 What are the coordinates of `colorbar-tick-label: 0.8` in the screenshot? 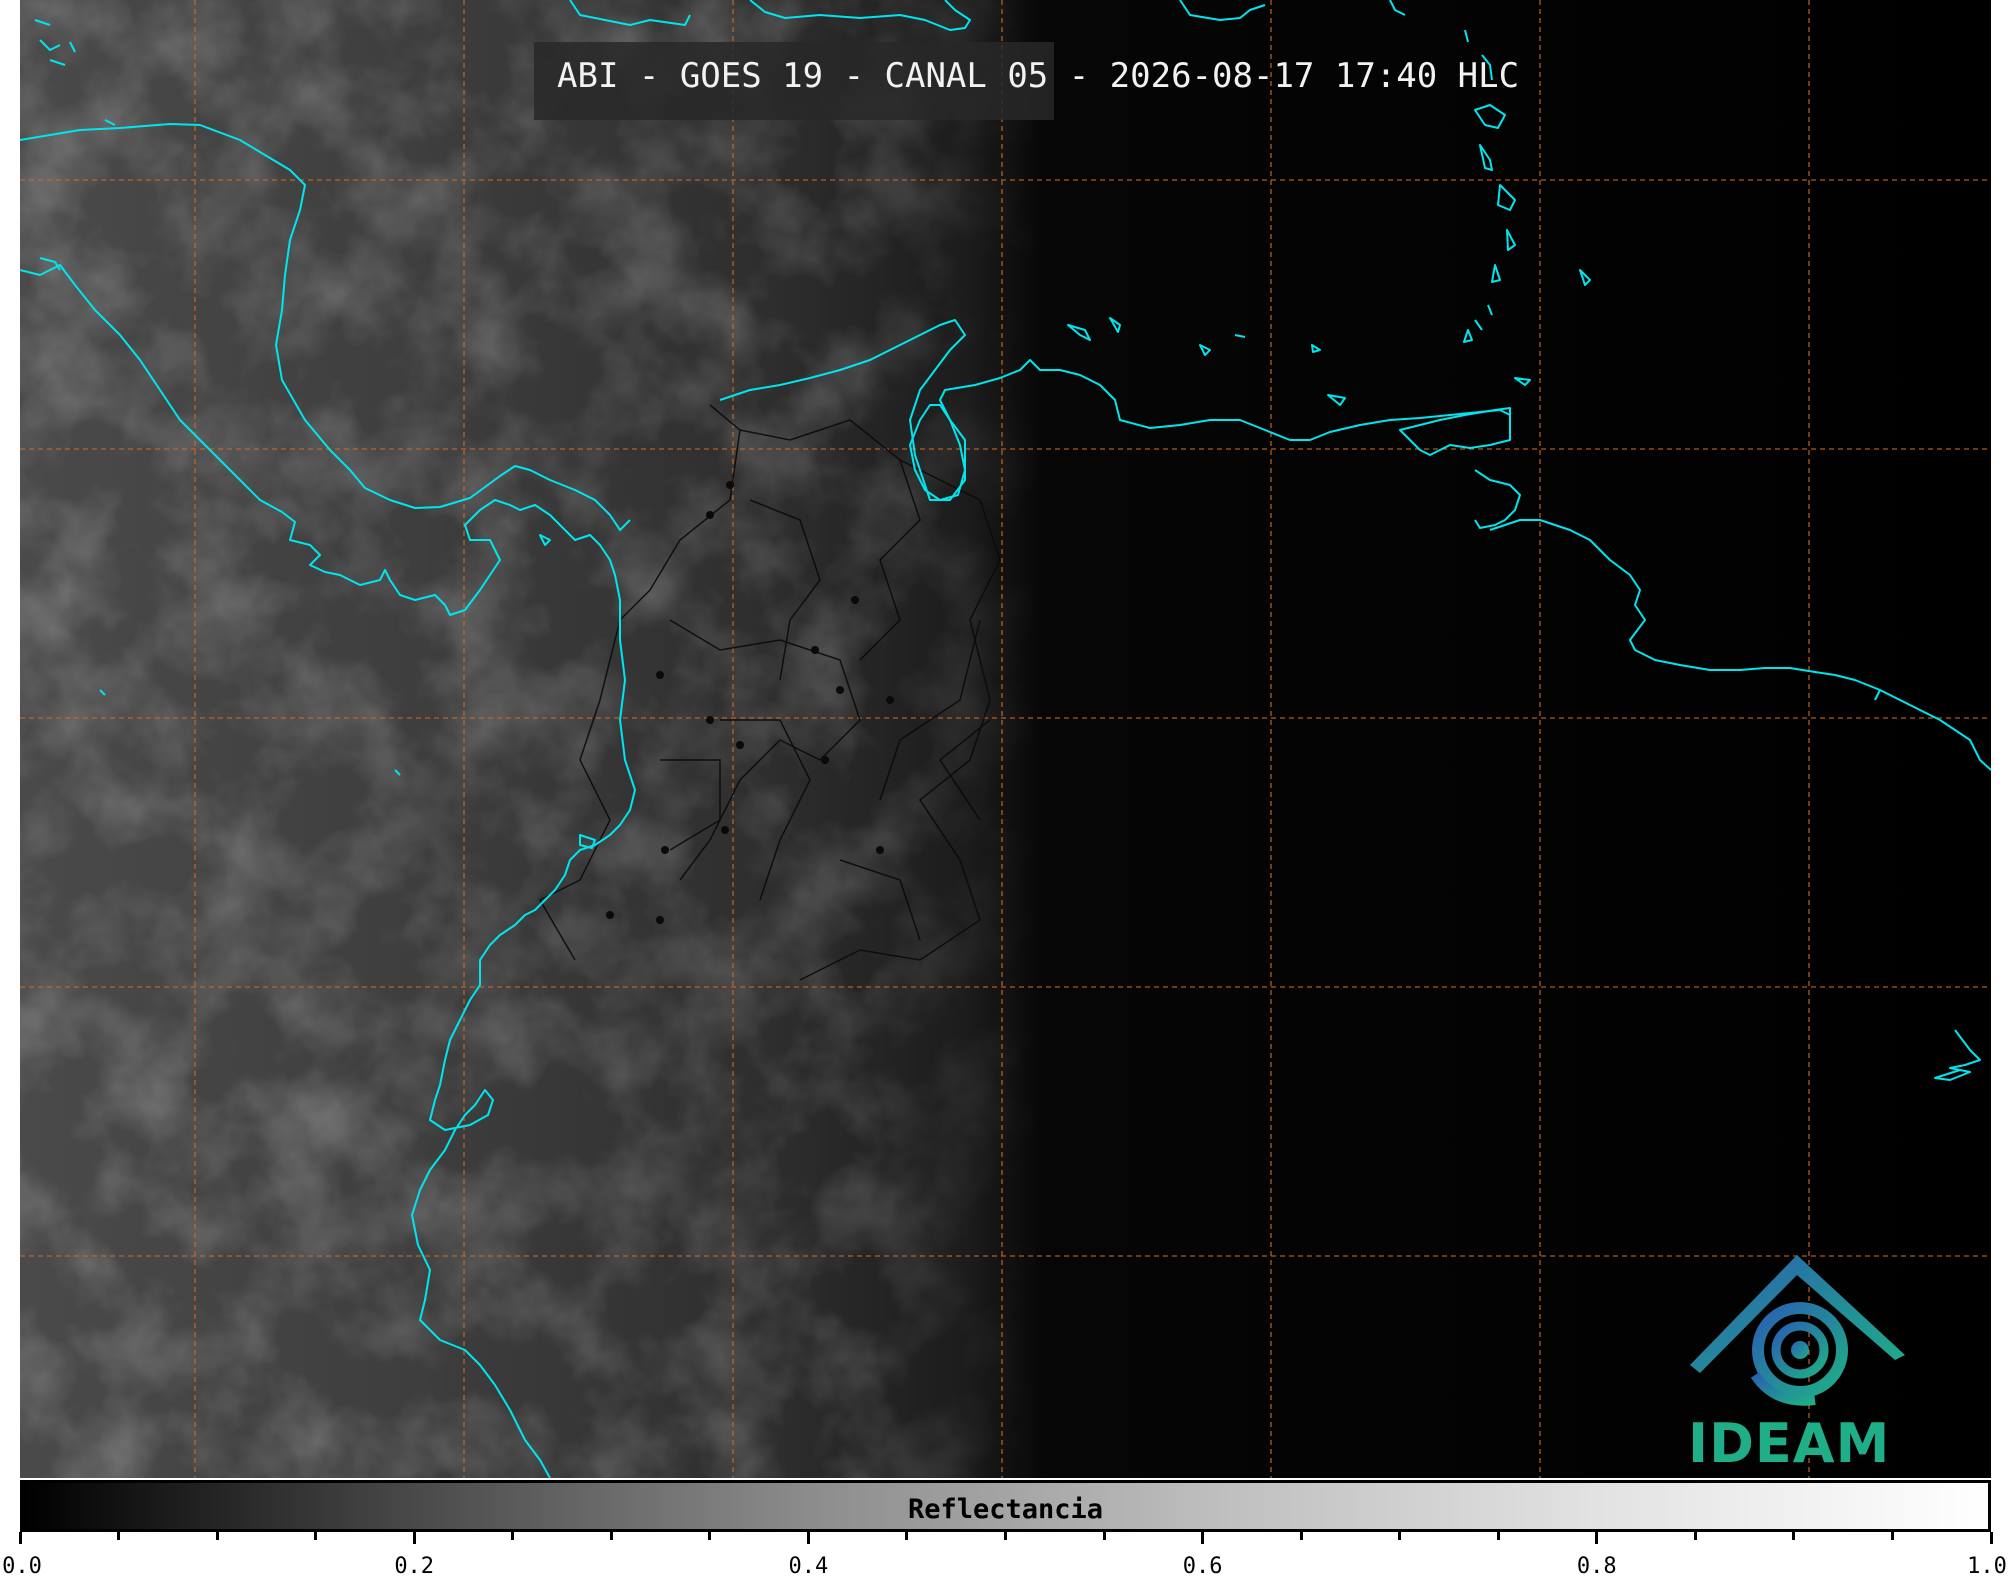 It's located at (1596, 1566).